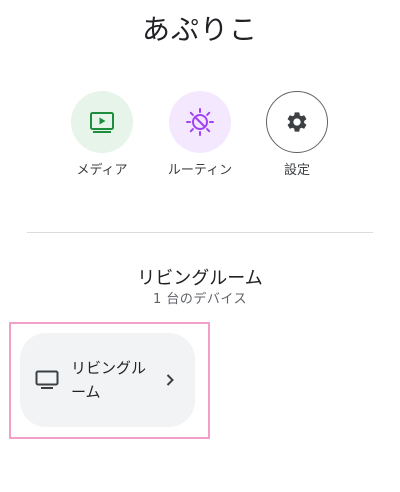  I want to click on room-header: リビングルーム 1 台のデバイス, so click(200, 287).